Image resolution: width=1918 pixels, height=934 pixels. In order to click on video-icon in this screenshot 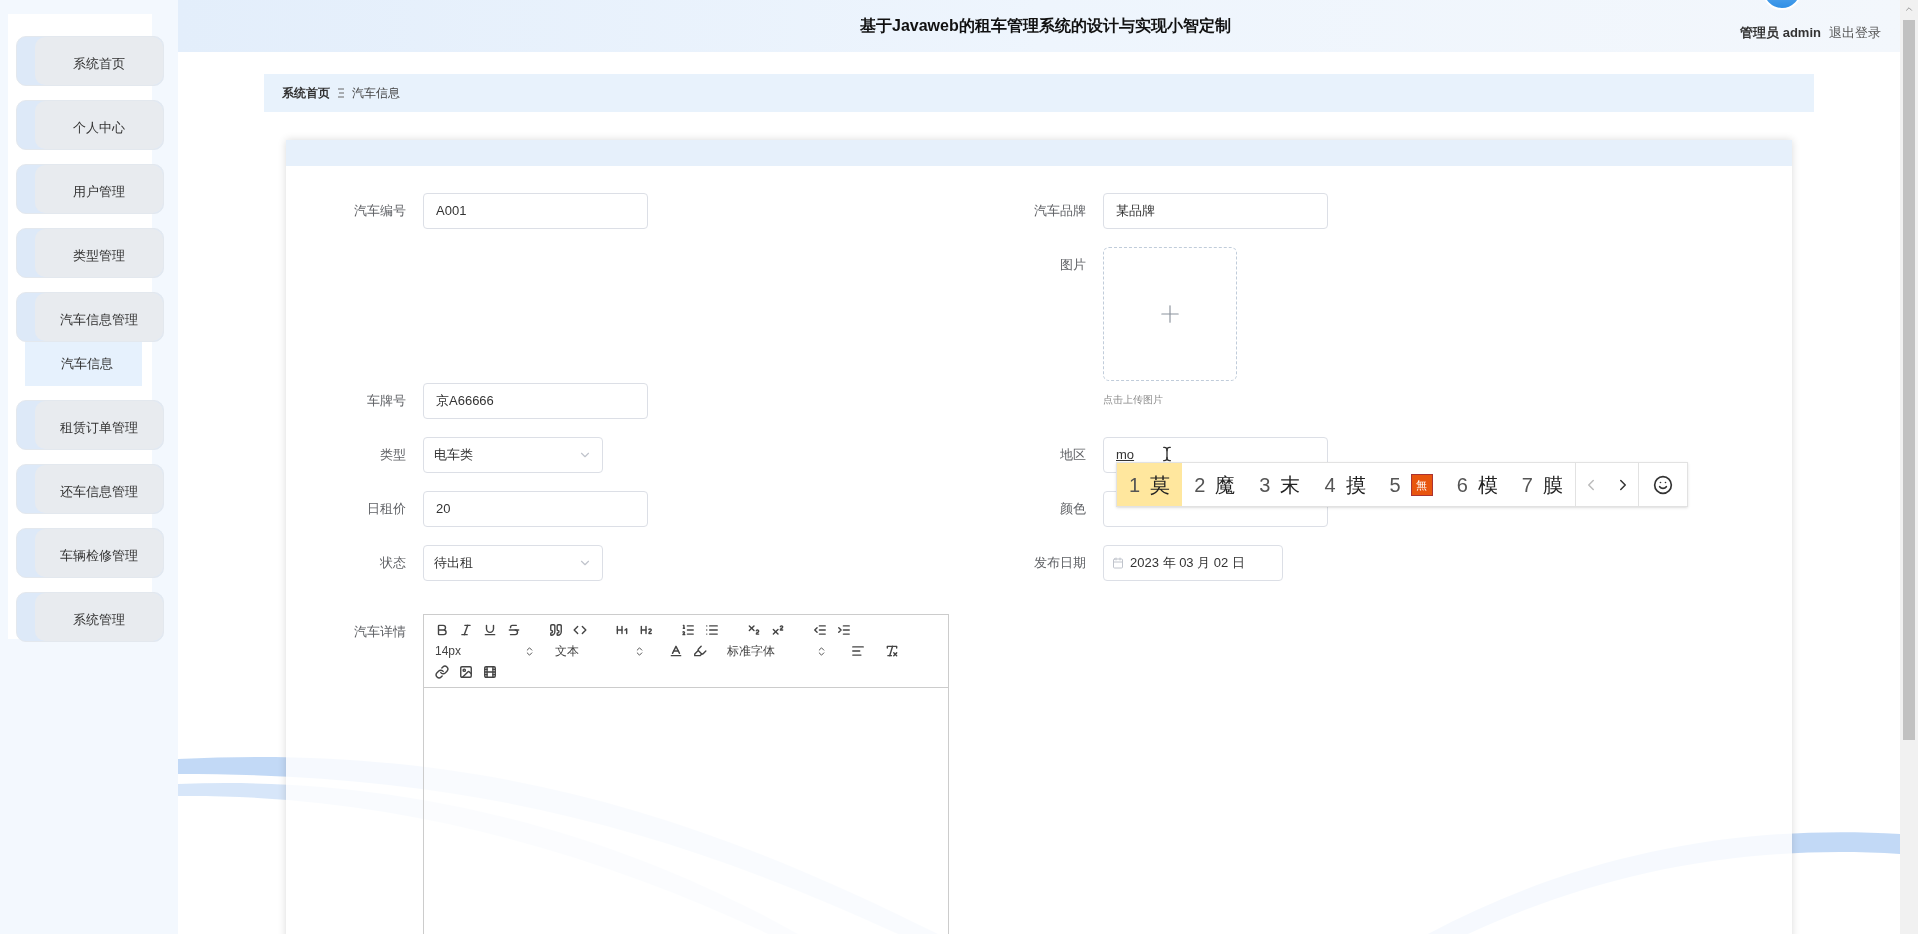, I will do `click(490, 672)`.